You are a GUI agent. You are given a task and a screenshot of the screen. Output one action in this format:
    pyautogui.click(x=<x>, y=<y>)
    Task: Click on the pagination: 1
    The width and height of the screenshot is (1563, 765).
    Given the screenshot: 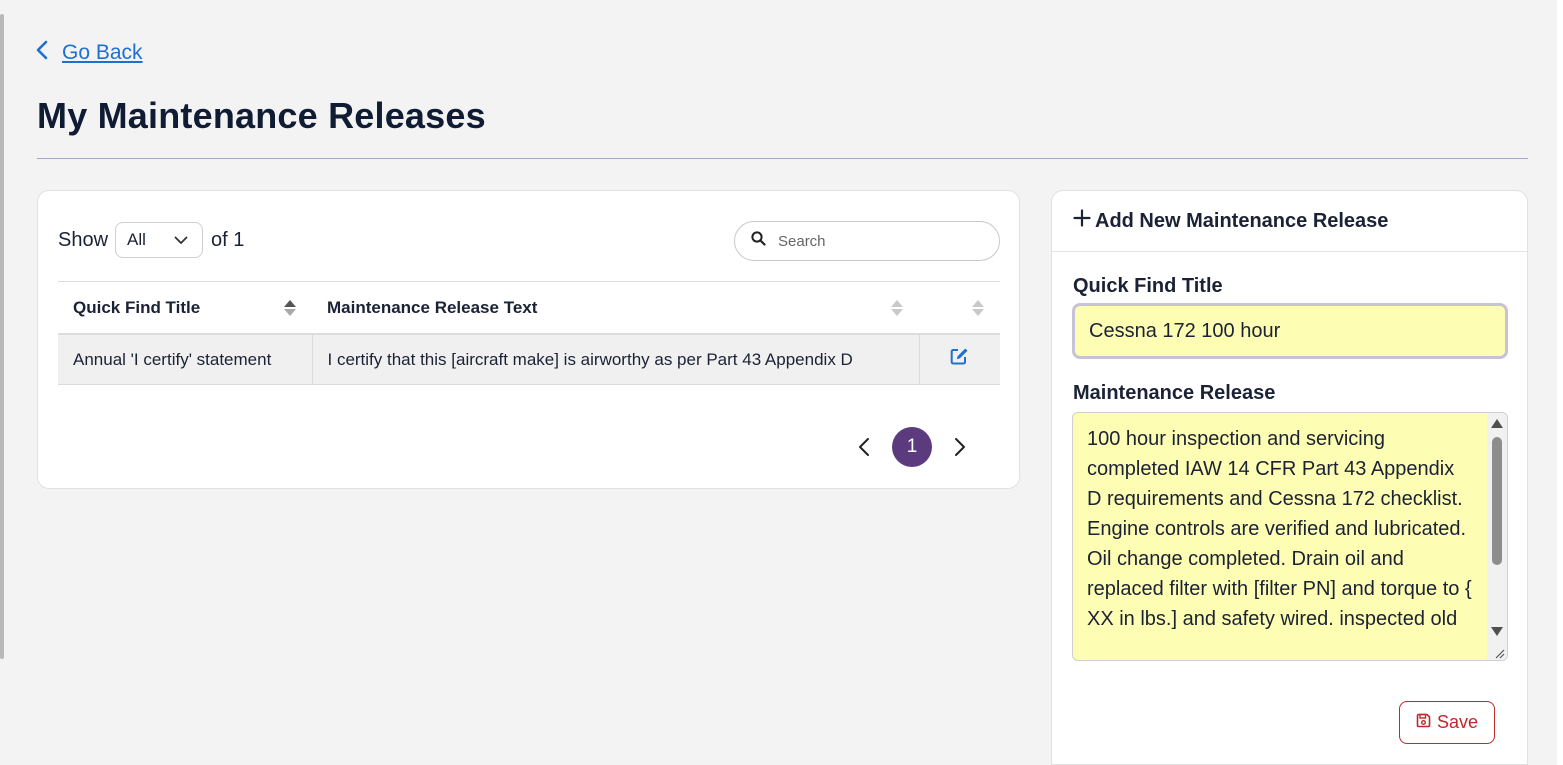 What is the action you would take?
    pyautogui.click(x=912, y=447)
    